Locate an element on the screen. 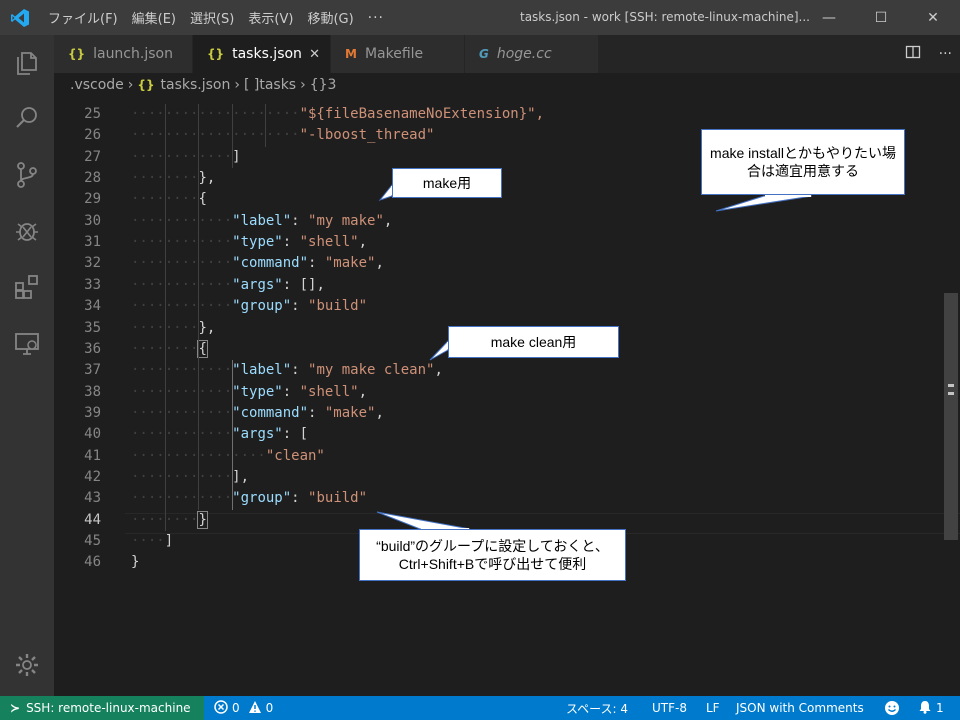  menu-go: 移動(G) is located at coordinates (330, 17).